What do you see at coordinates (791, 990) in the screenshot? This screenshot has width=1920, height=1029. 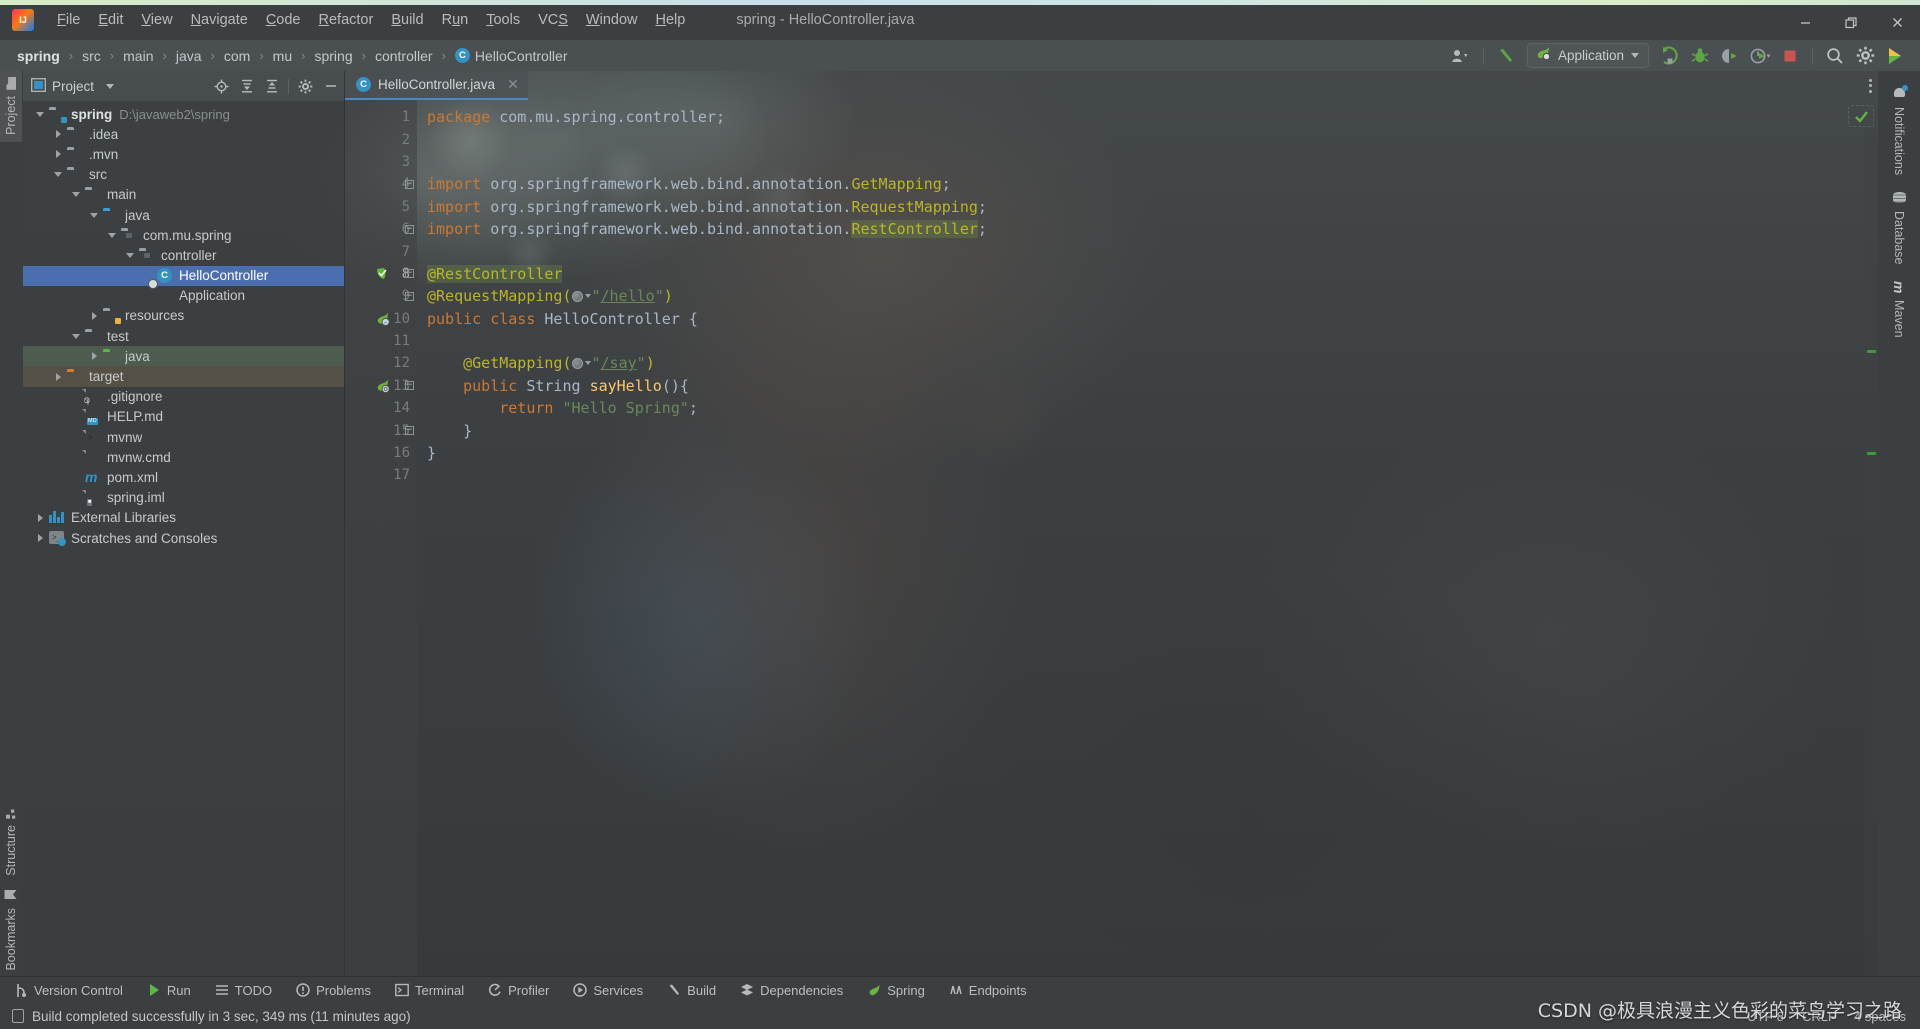 I see `tool-window-dependencies: Dependencies` at bounding box center [791, 990].